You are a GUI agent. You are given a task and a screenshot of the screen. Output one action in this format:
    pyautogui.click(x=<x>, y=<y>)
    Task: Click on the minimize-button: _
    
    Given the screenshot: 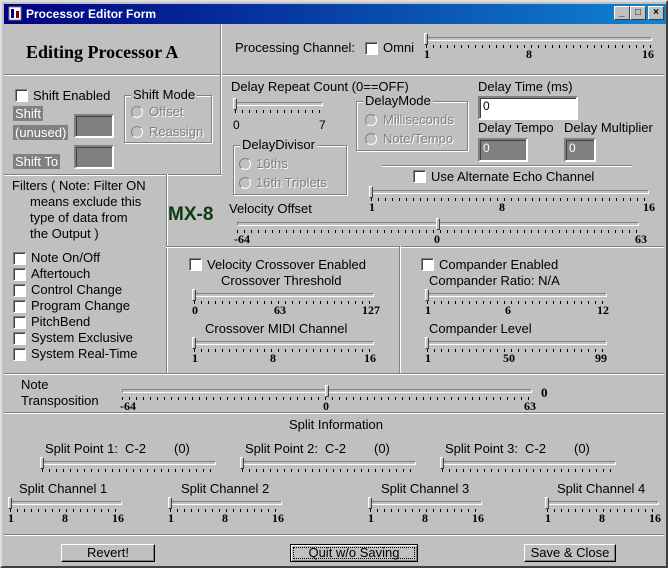 What is the action you would take?
    pyautogui.click(x=622, y=13)
    